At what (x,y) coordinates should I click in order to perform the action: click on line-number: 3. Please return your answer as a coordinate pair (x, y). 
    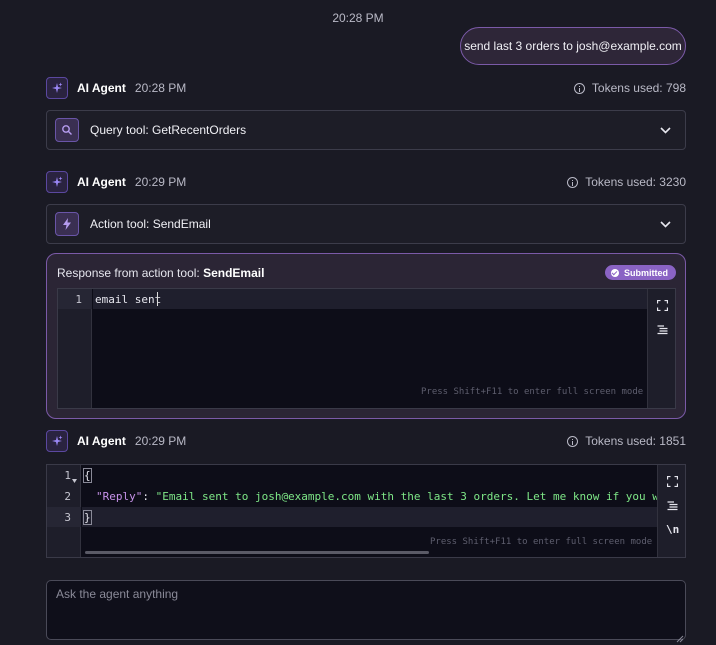
    Looking at the image, I should click on (67, 517).